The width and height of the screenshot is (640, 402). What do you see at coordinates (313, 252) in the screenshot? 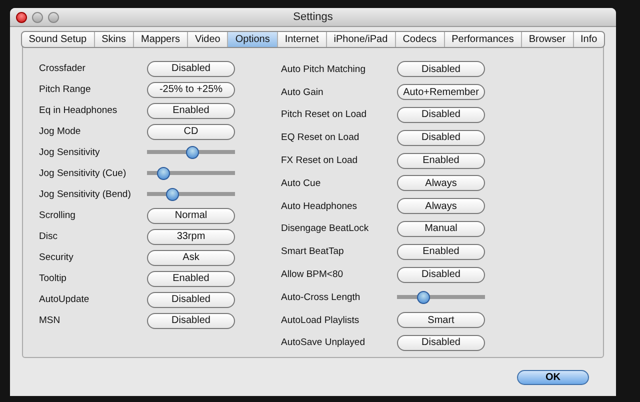
I see `option-label: Smart BeatTap` at bounding box center [313, 252].